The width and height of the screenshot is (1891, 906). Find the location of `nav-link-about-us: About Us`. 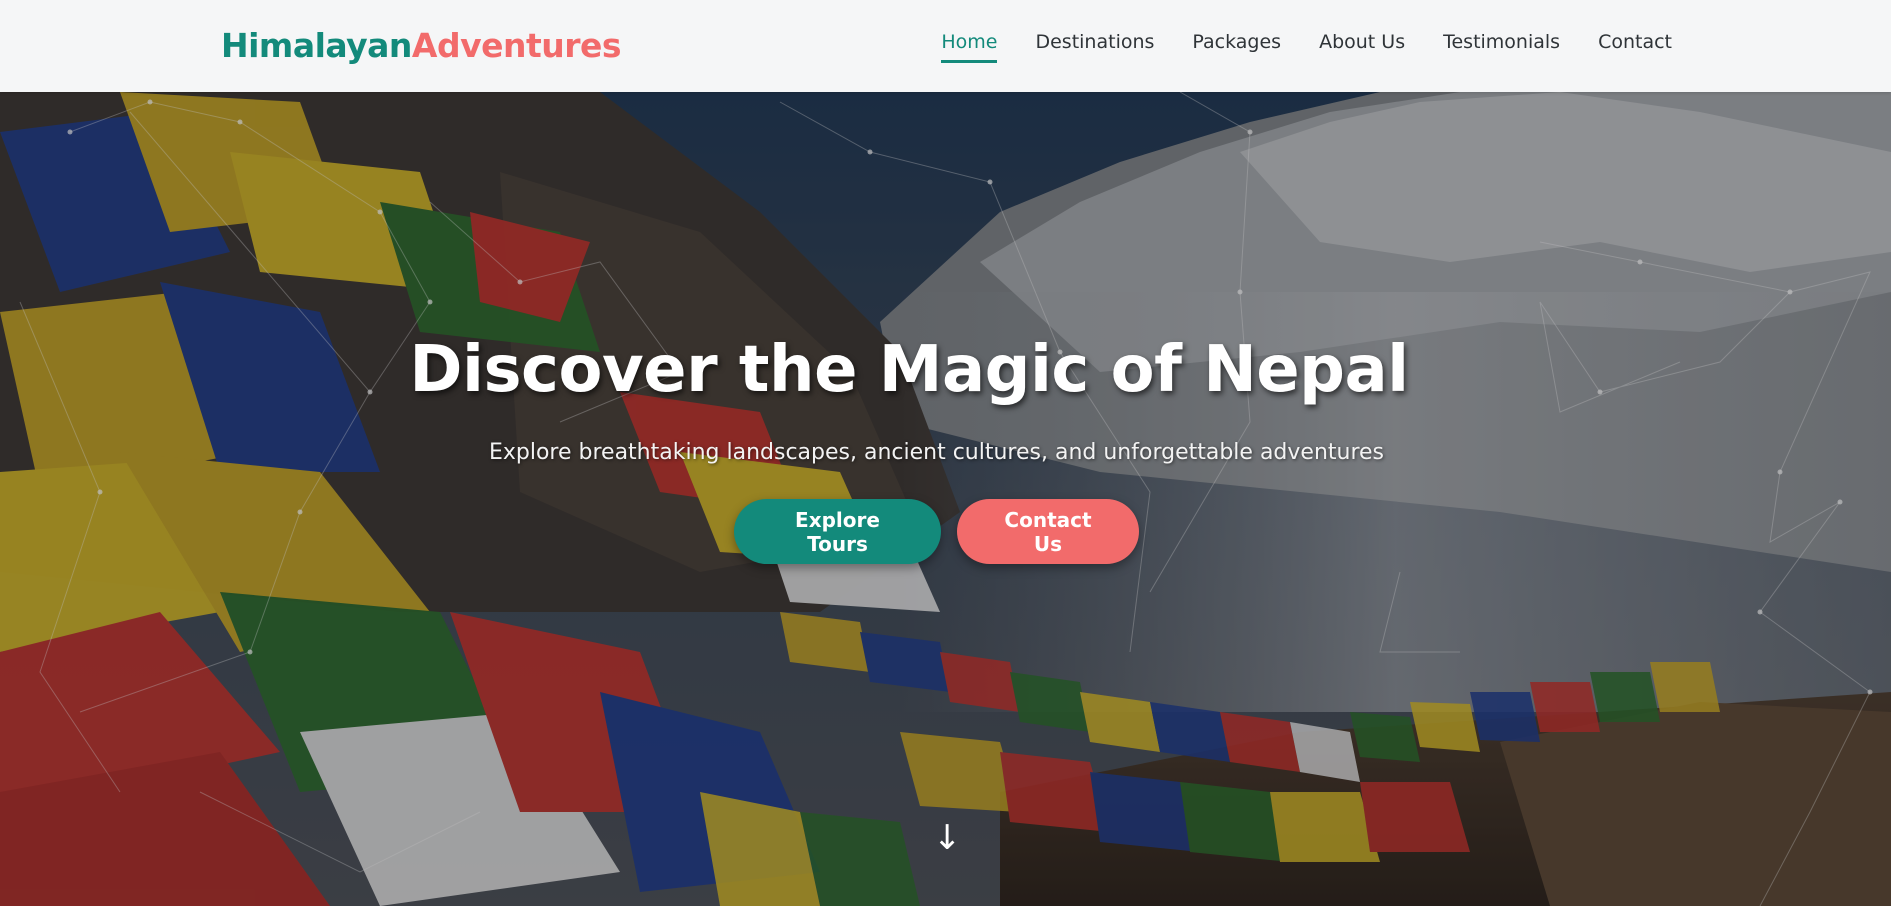

nav-link-about-us: About Us is located at coordinates (1362, 46).